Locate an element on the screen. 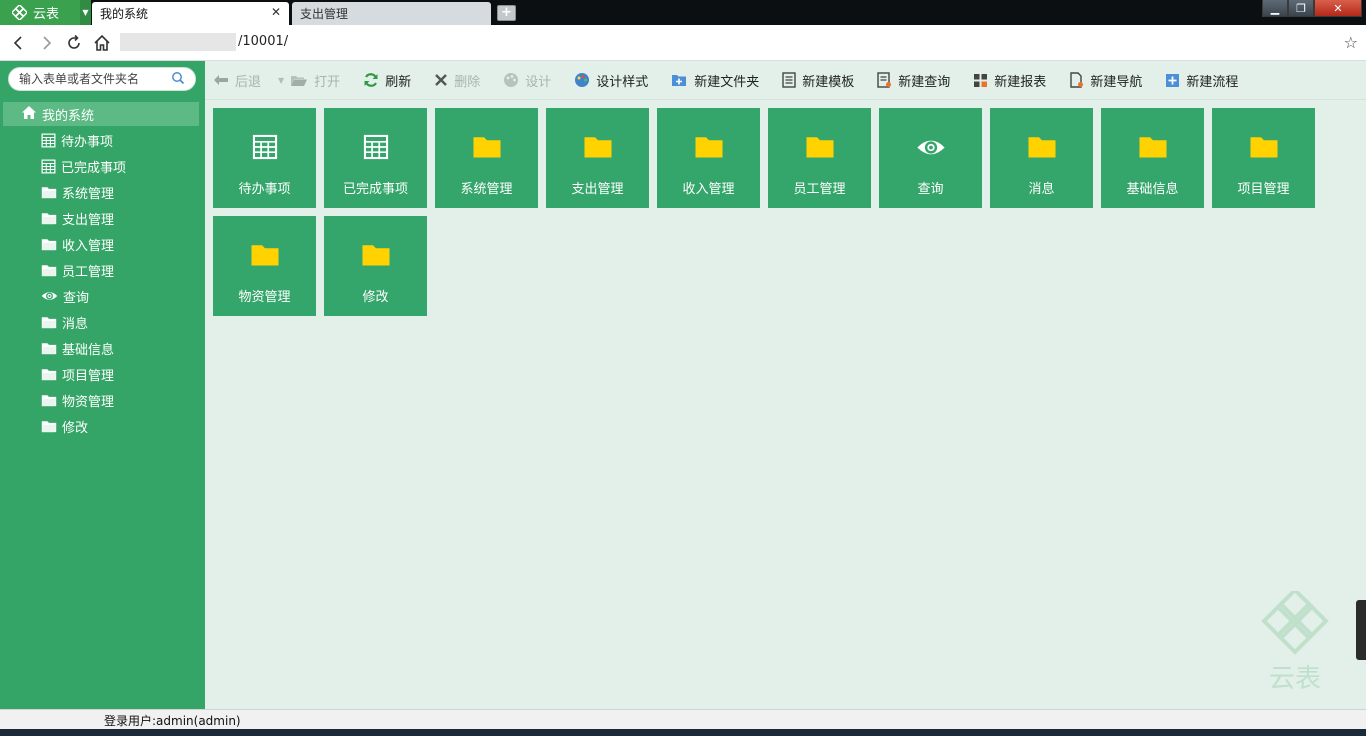 This screenshot has height=736, width=1366. report-grid-icon is located at coordinates (981, 80).